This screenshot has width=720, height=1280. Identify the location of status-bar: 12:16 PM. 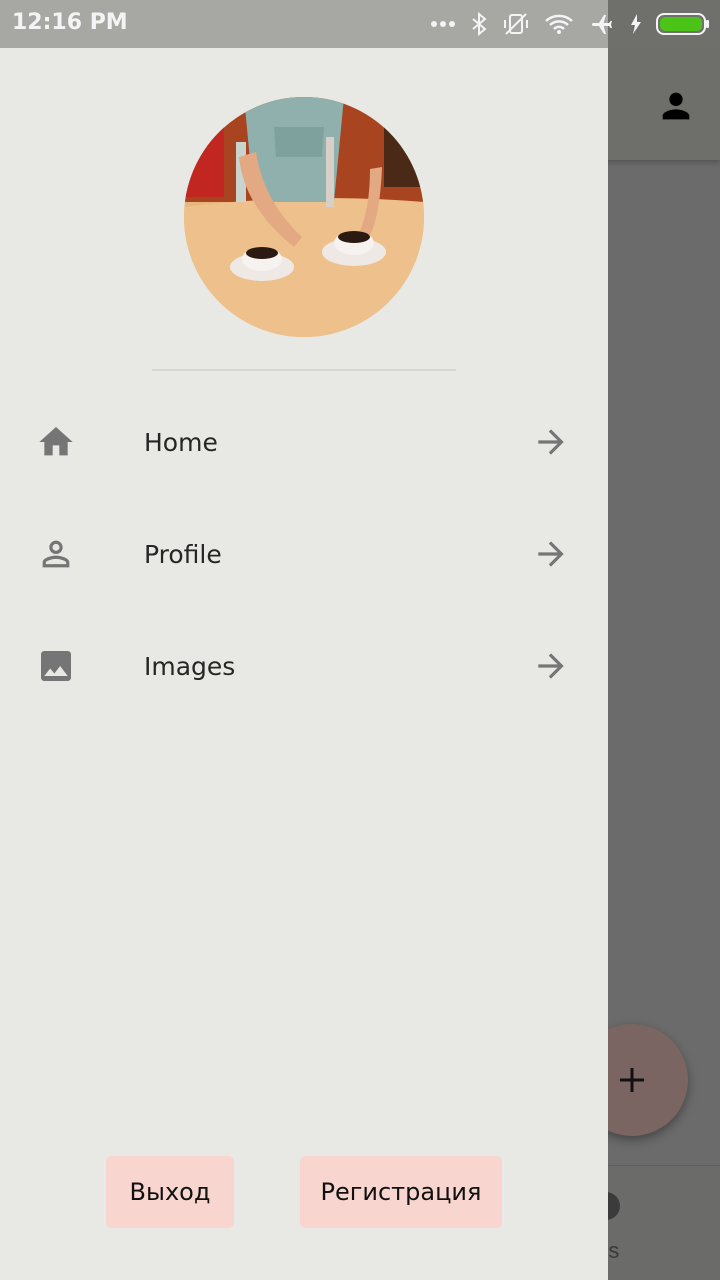
(360, 24).